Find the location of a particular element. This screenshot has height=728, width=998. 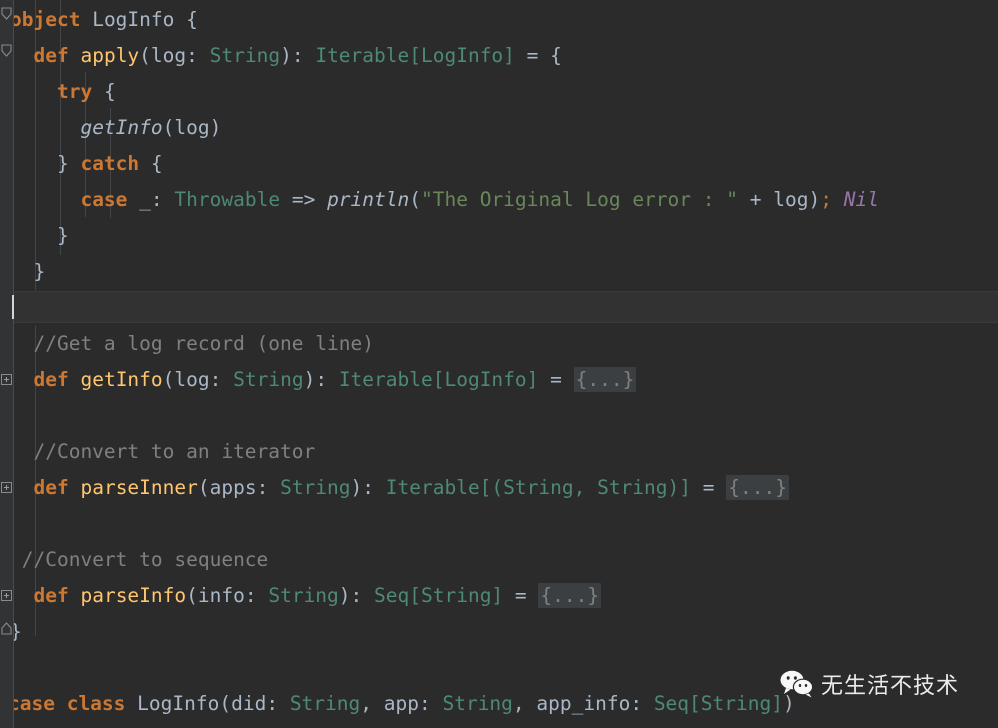

code-line: object LogInfo { is located at coordinates (104, 20).